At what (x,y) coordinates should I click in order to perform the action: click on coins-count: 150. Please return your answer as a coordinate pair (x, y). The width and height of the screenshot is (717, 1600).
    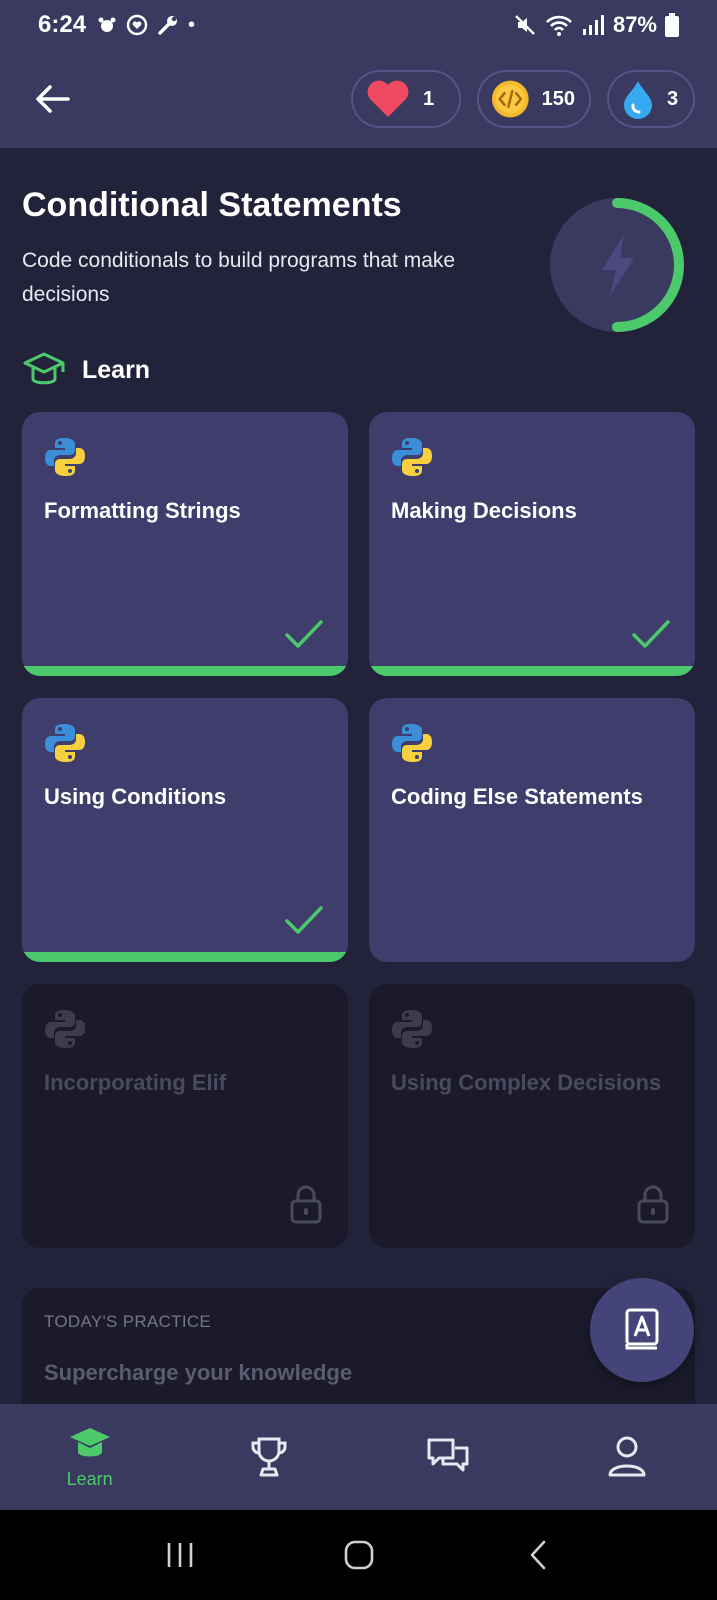
    Looking at the image, I should click on (558, 98).